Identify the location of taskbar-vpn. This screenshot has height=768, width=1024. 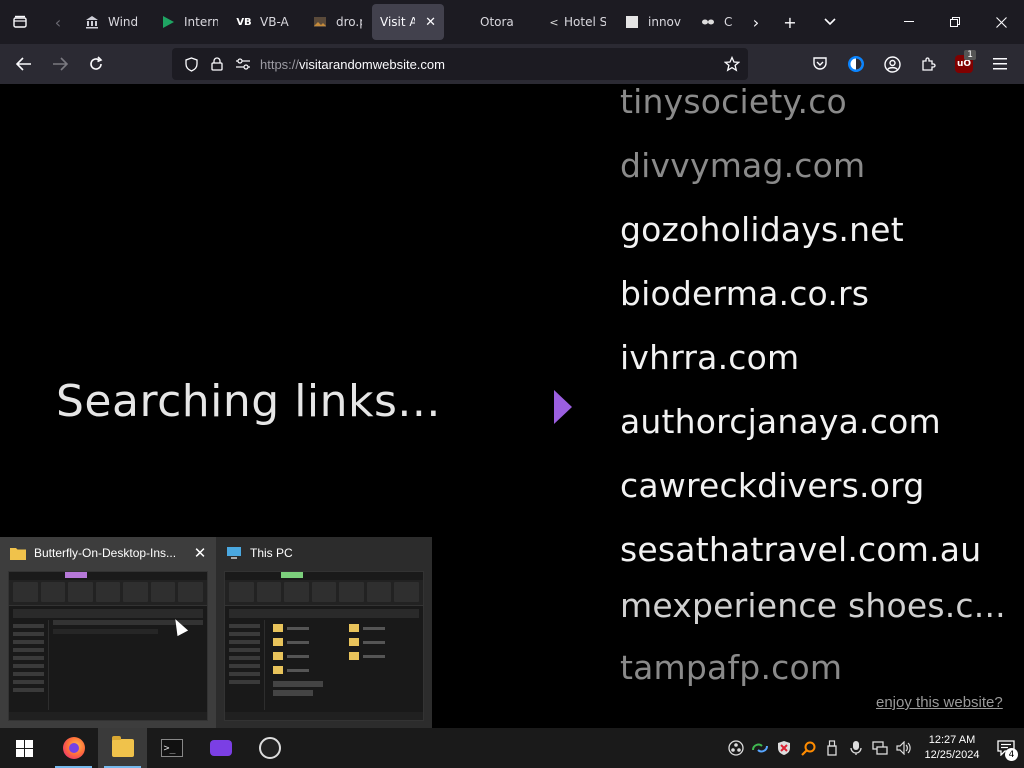
(220, 748).